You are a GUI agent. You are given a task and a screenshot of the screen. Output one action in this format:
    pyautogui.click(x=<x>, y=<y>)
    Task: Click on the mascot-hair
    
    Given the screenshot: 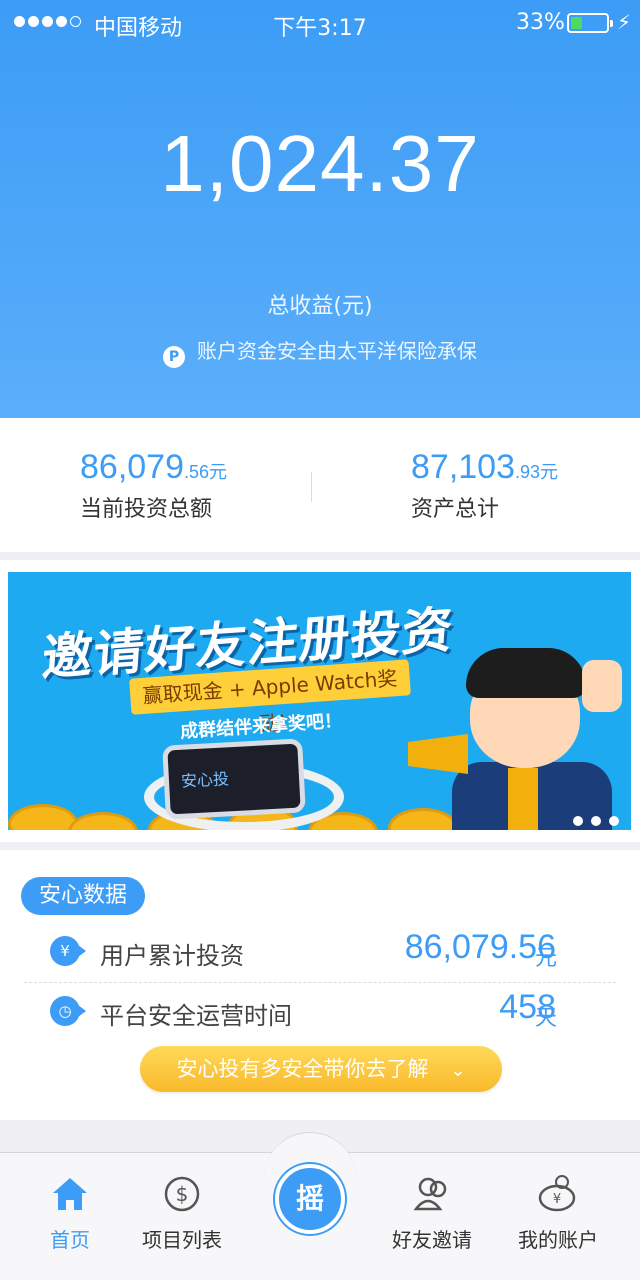 What is the action you would take?
    pyautogui.click(x=526, y=673)
    